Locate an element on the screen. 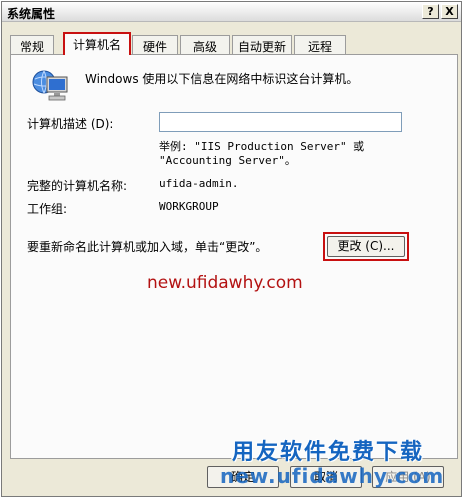 Image resolution: width=465 pixels, height=500 pixels. close-button: X is located at coordinates (449, 11).